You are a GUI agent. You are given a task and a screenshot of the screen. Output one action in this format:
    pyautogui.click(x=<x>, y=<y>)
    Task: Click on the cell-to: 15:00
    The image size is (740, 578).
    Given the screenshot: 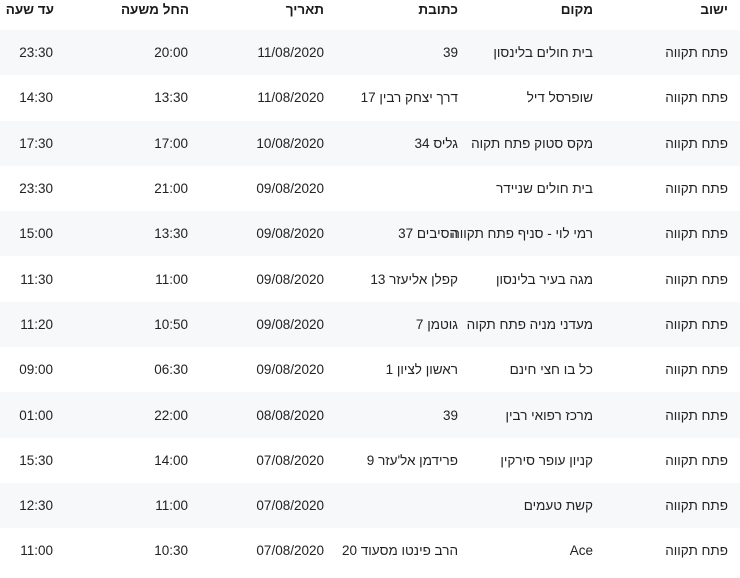 What is the action you would take?
    pyautogui.click(x=36, y=234)
    